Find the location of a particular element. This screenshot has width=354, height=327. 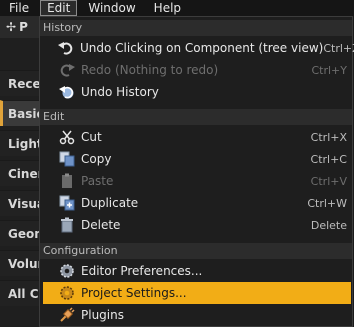

menu-item-label: Cut is located at coordinates (91, 137).